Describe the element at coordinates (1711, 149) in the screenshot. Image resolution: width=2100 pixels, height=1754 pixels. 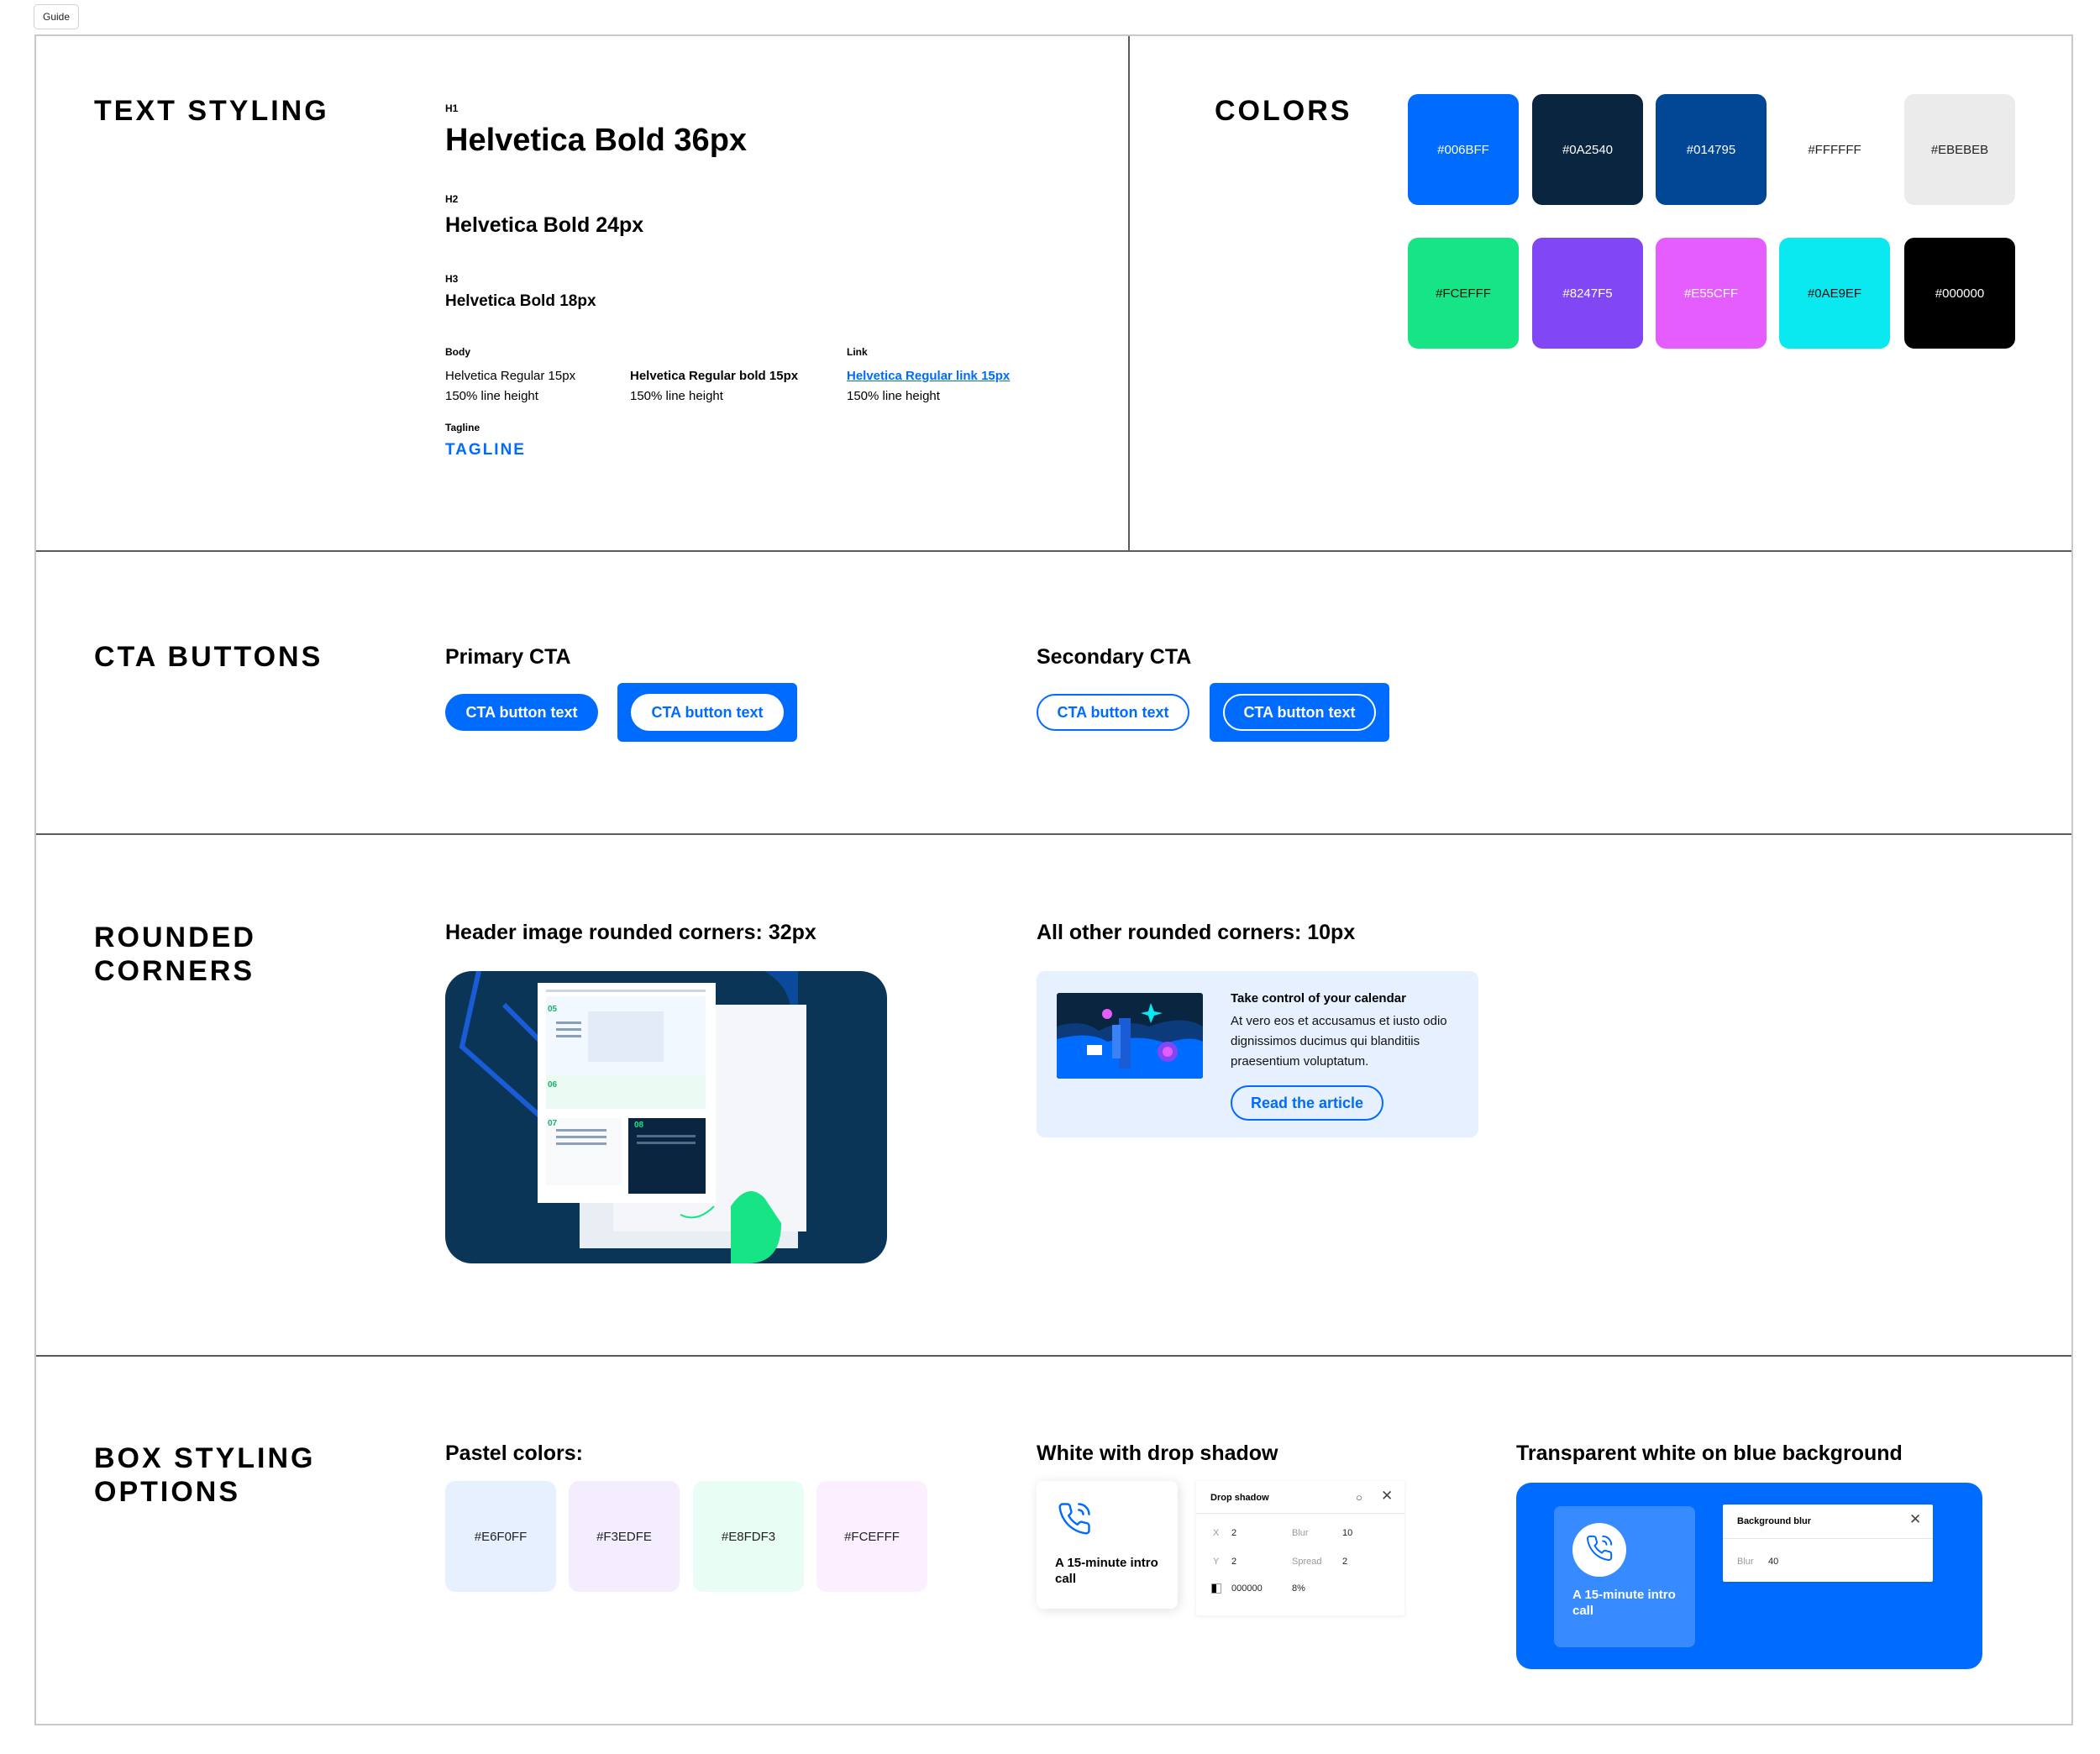
I see `color-swatch: #014795` at that location.